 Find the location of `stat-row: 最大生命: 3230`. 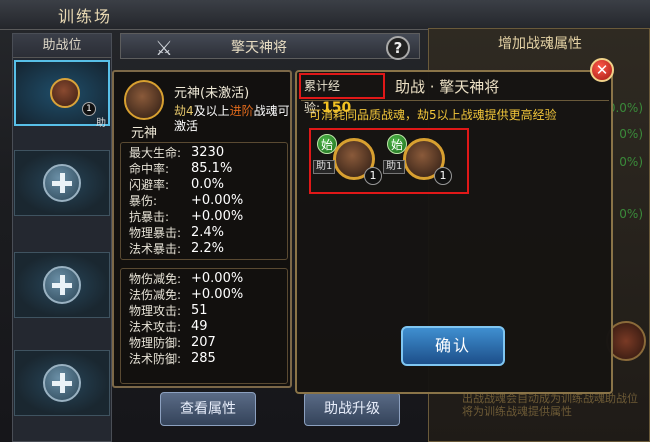

stat-row: 最大生命: 3230 is located at coordinates (208, 153).